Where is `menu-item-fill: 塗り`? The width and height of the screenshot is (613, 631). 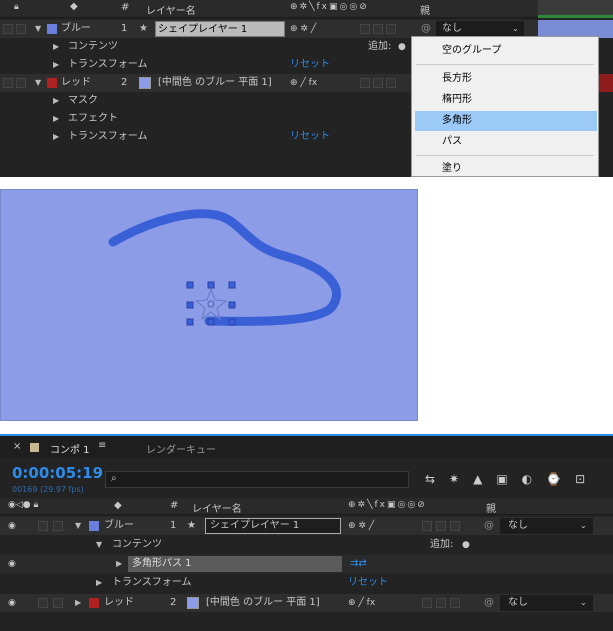
menu-item-fill: 塗り is located at coordinates (505, 169).